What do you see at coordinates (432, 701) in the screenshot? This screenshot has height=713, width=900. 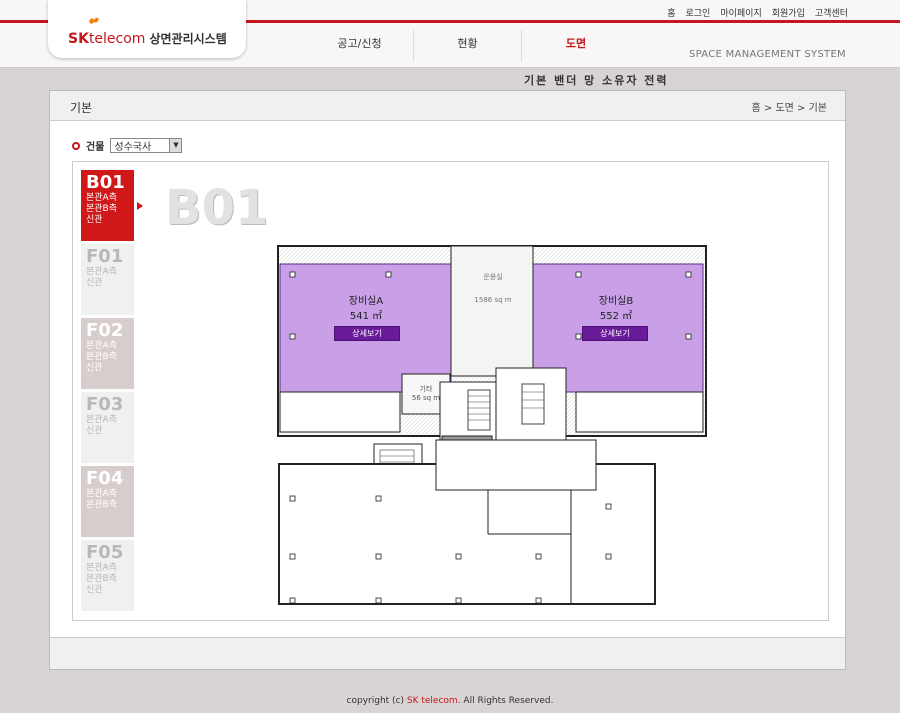 I see `copyright-brand: SK telecom` at bounding box center [432, 701].